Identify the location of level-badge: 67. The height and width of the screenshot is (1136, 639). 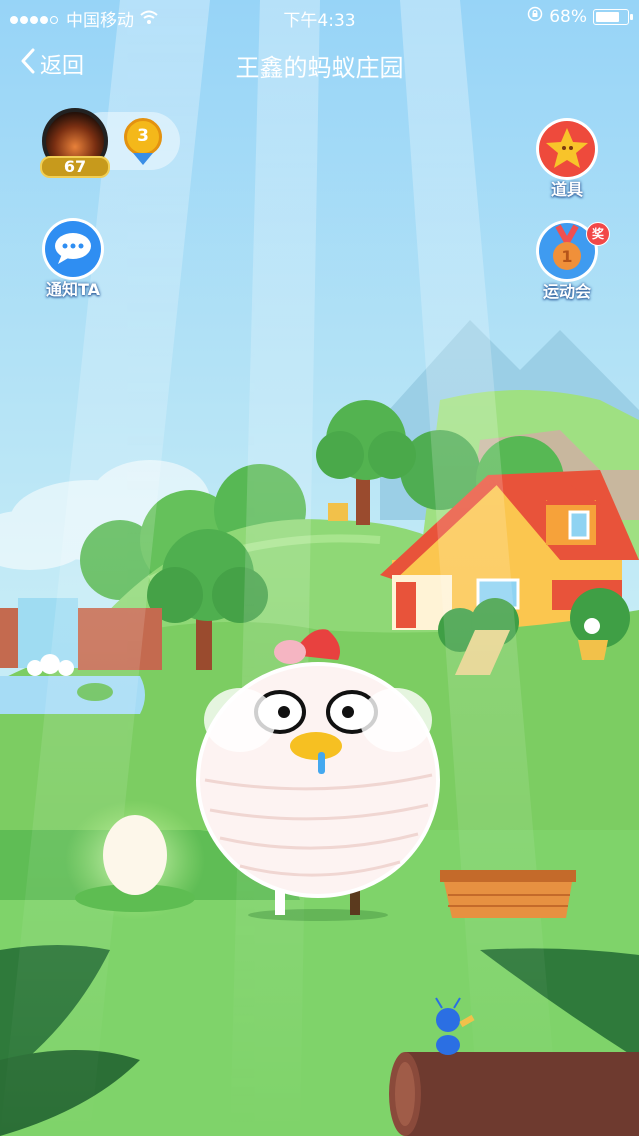
(75, 167).